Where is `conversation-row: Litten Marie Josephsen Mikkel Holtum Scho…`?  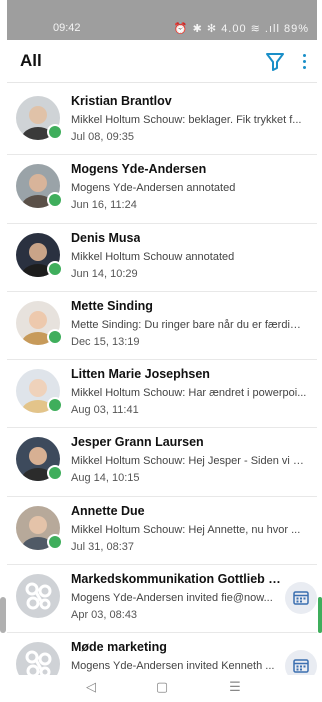 conversation-row: Litten Marie Josephsen Mikkel Holtum Scho… is located at coordinates (162, 394).